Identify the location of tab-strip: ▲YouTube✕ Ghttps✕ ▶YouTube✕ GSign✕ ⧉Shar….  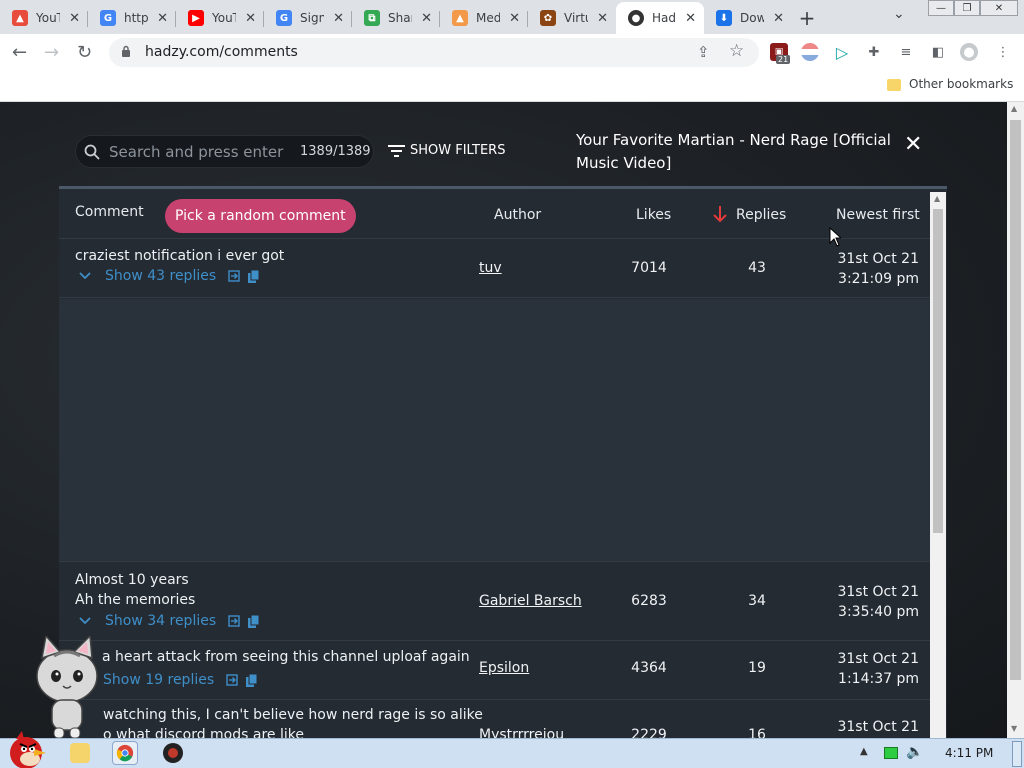
(512, 17).